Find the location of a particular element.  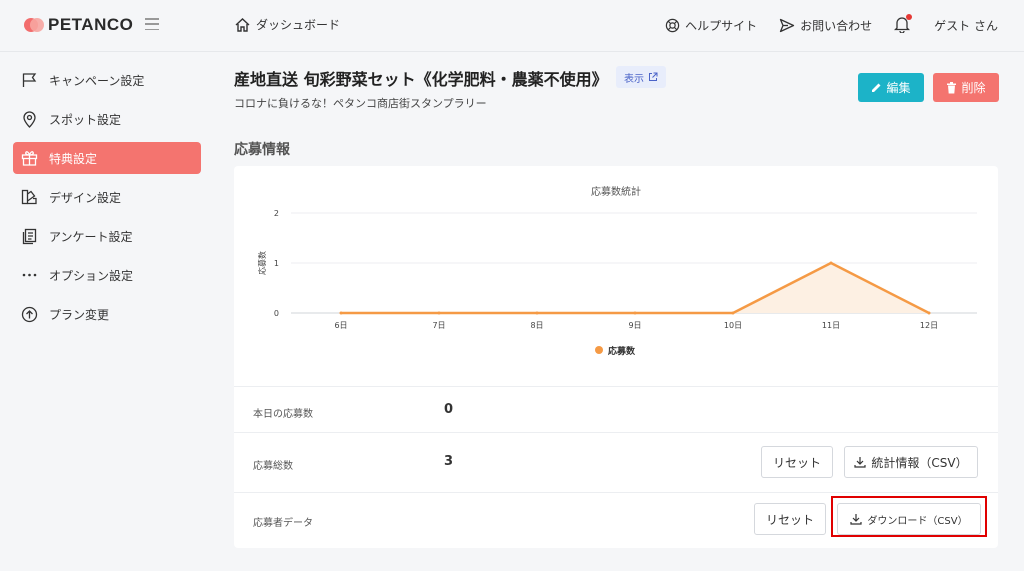

breadcrumb-label: ダッシュボード is located at coordinates (298, 25).